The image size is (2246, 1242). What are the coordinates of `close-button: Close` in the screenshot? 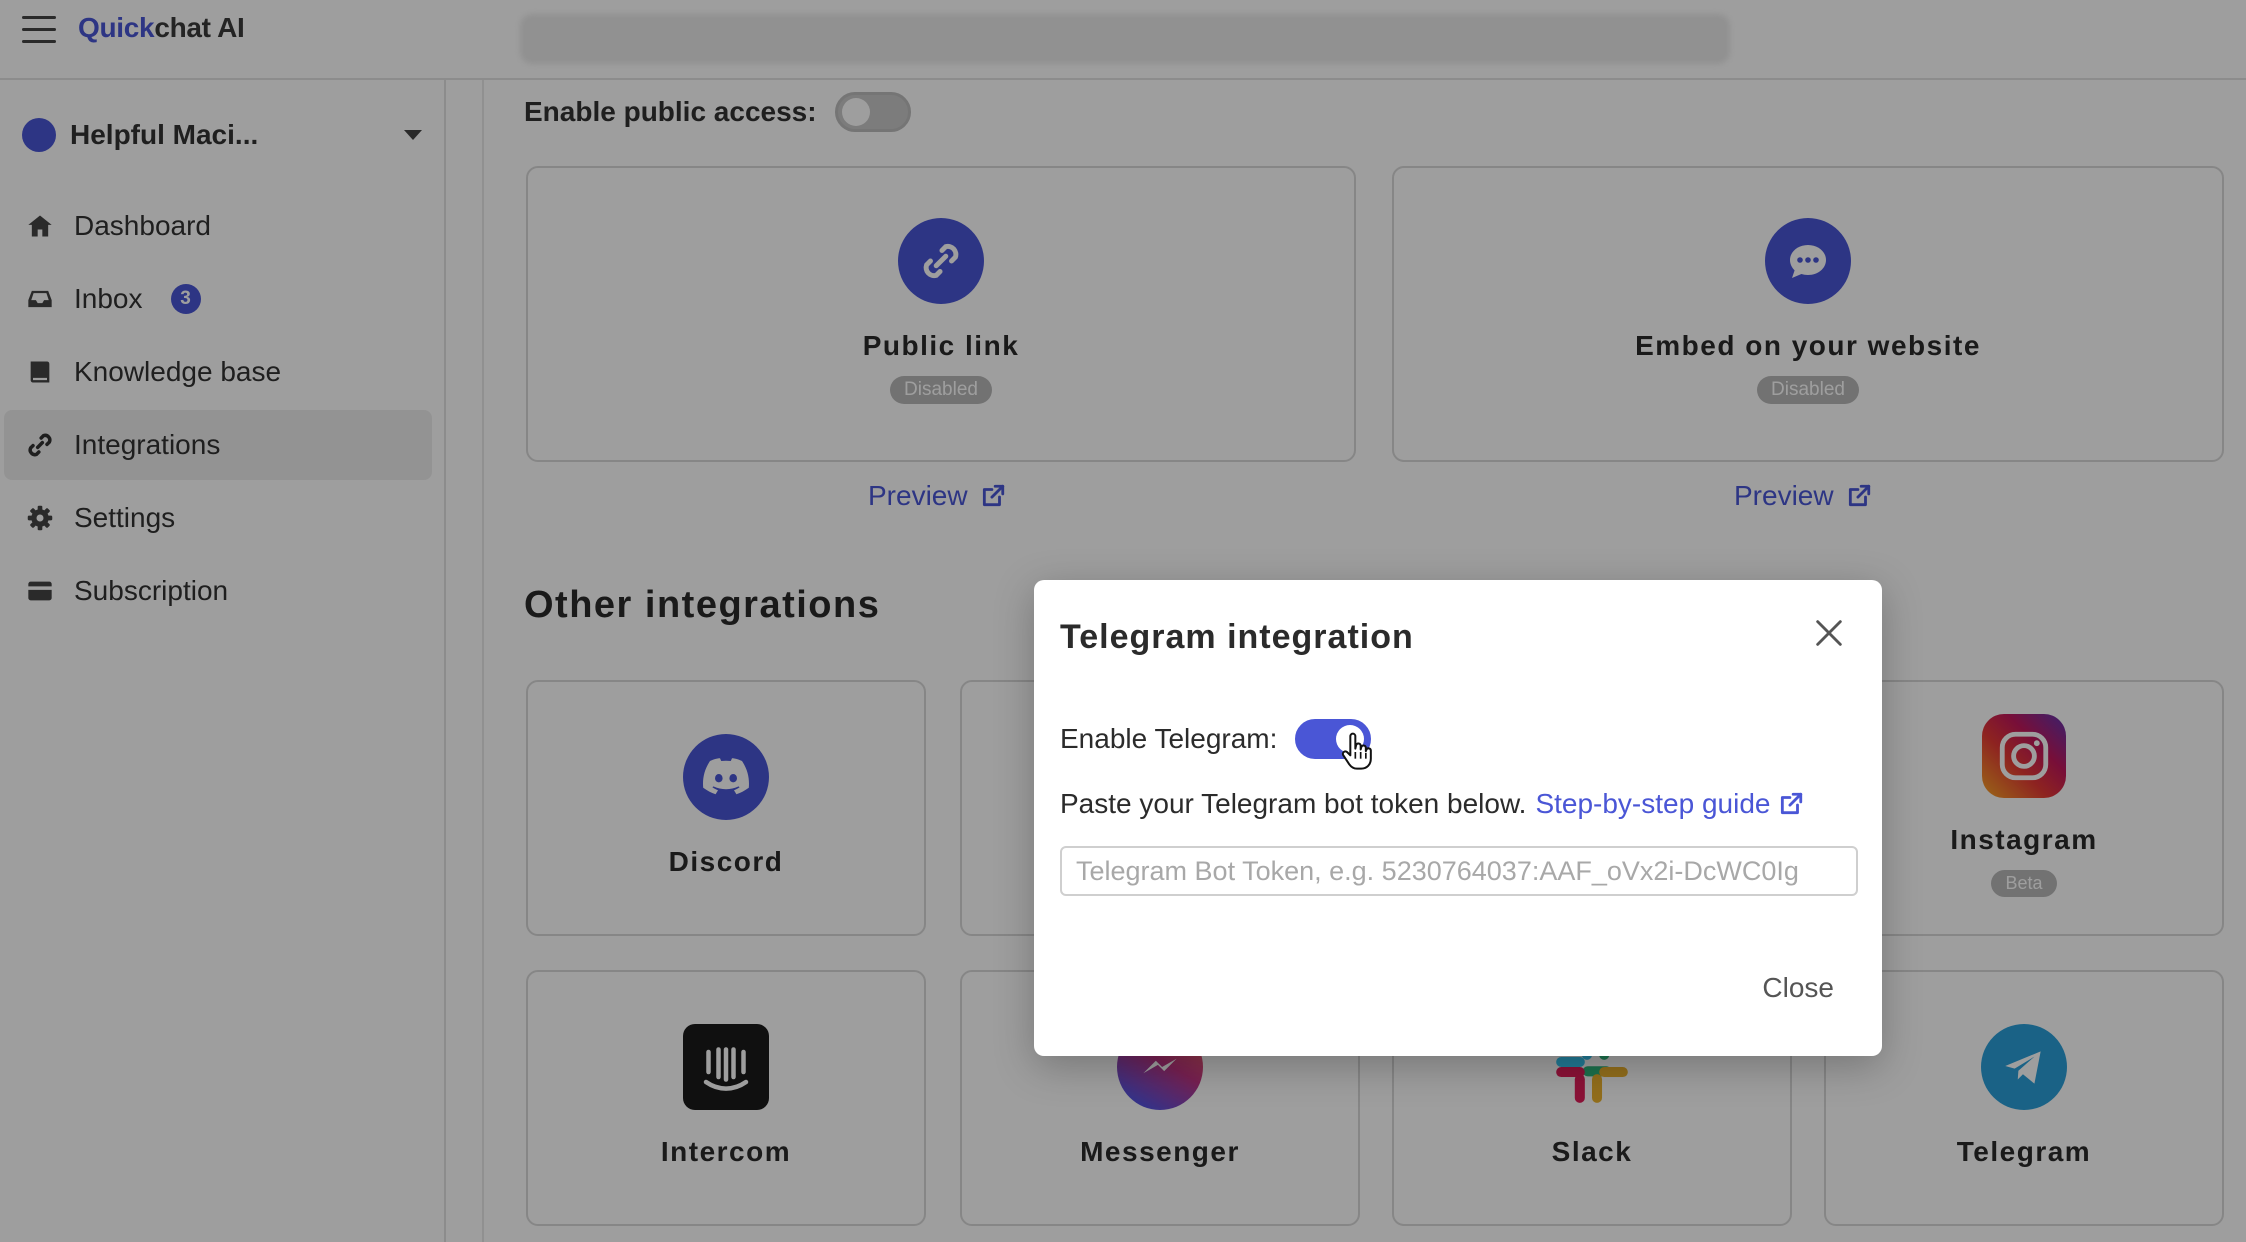 It's located at (1798, 988).